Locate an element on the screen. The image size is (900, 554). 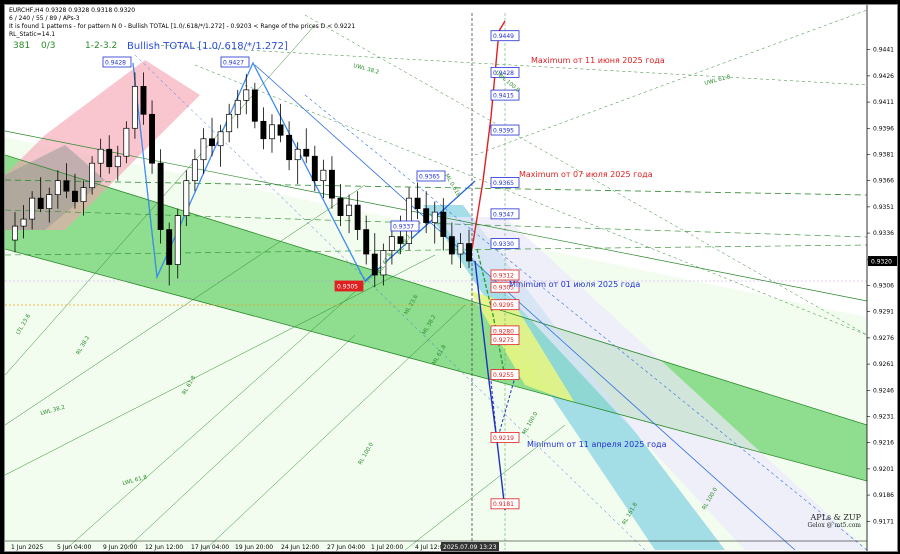
level-label: 0.9312 is located at coordinates (503, 275).